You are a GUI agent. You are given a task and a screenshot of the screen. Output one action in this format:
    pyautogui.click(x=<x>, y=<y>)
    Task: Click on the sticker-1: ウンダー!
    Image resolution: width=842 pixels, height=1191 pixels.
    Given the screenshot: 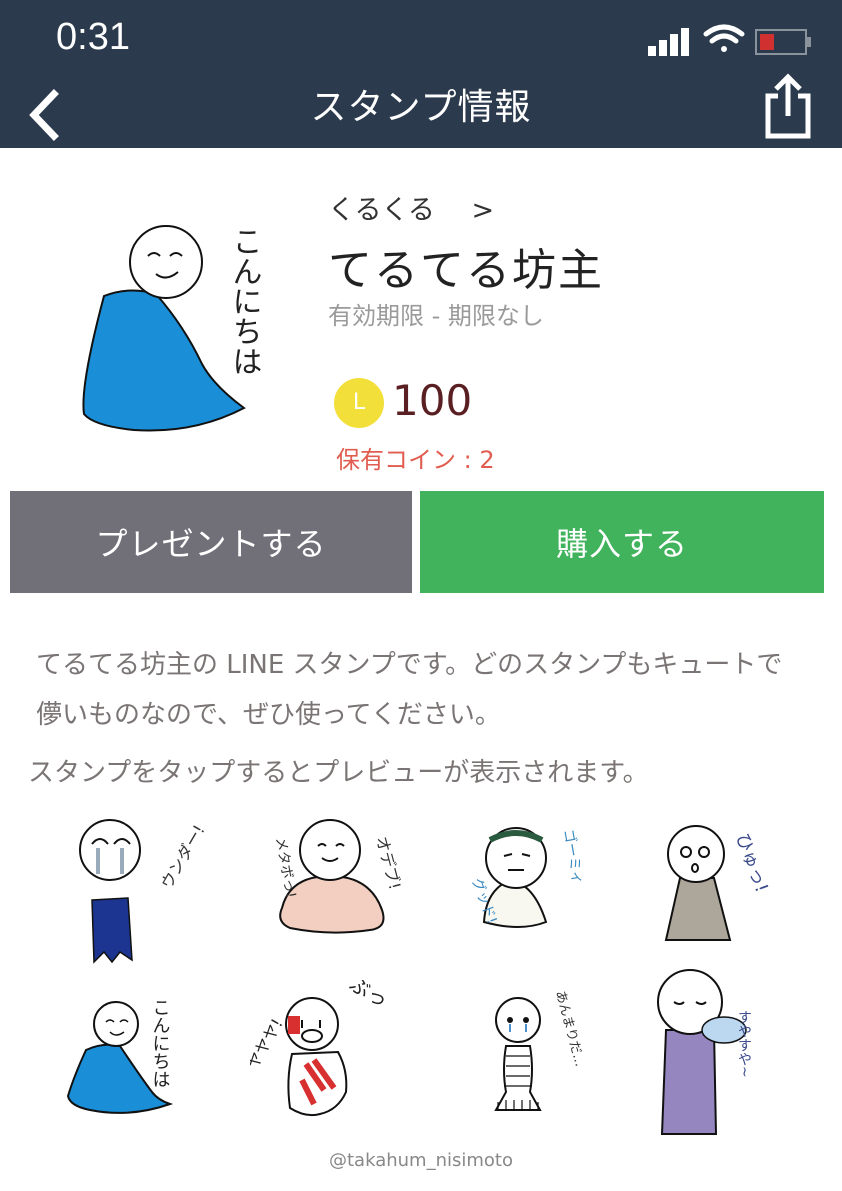 What is the action you would take?
    pyautogui.click(x=150, y=890)
    